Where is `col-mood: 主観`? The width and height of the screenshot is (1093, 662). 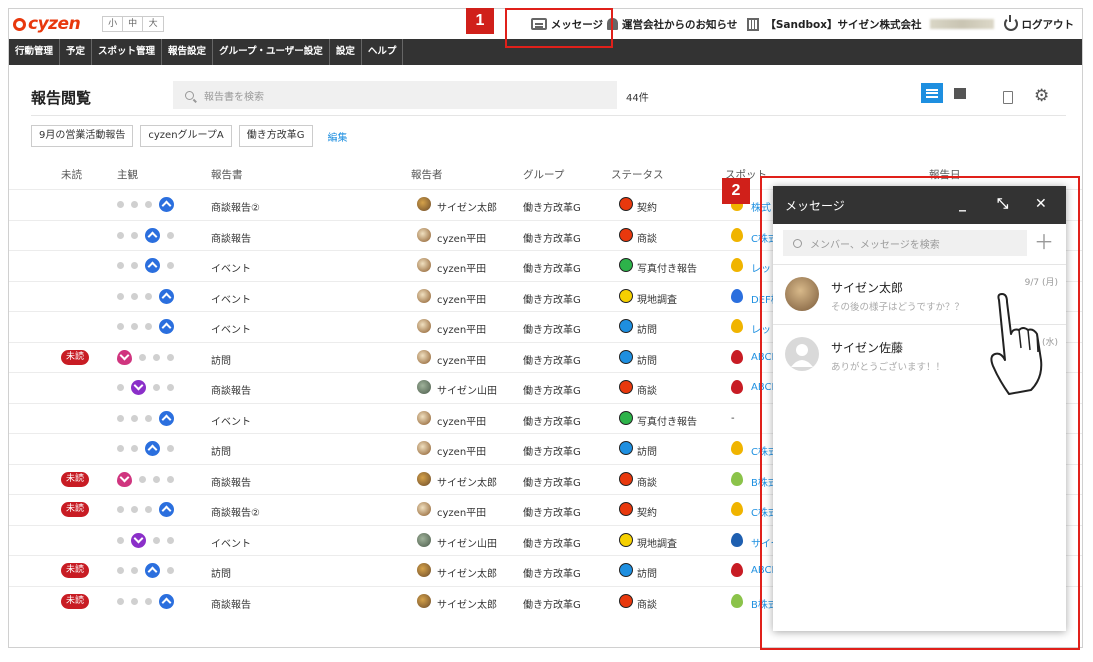 col-mood: 主観 is located at coordinates (127, 174).